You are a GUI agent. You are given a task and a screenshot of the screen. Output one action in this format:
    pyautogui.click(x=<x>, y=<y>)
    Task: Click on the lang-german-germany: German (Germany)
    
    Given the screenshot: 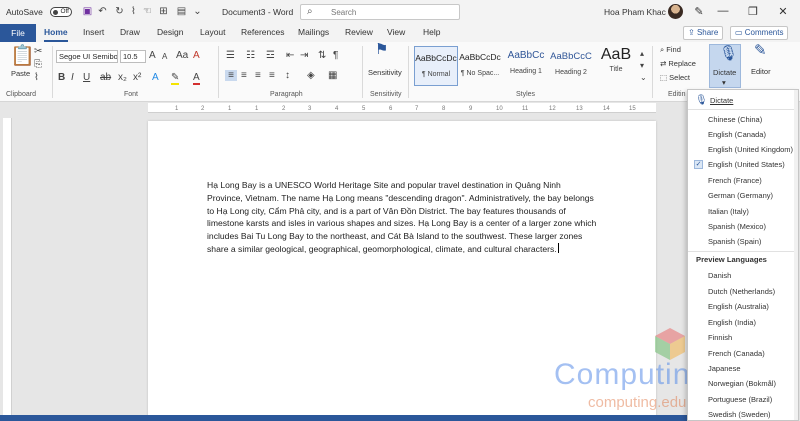 What is the action you would take?
    pyautogui.click(x=740, y=195)
    